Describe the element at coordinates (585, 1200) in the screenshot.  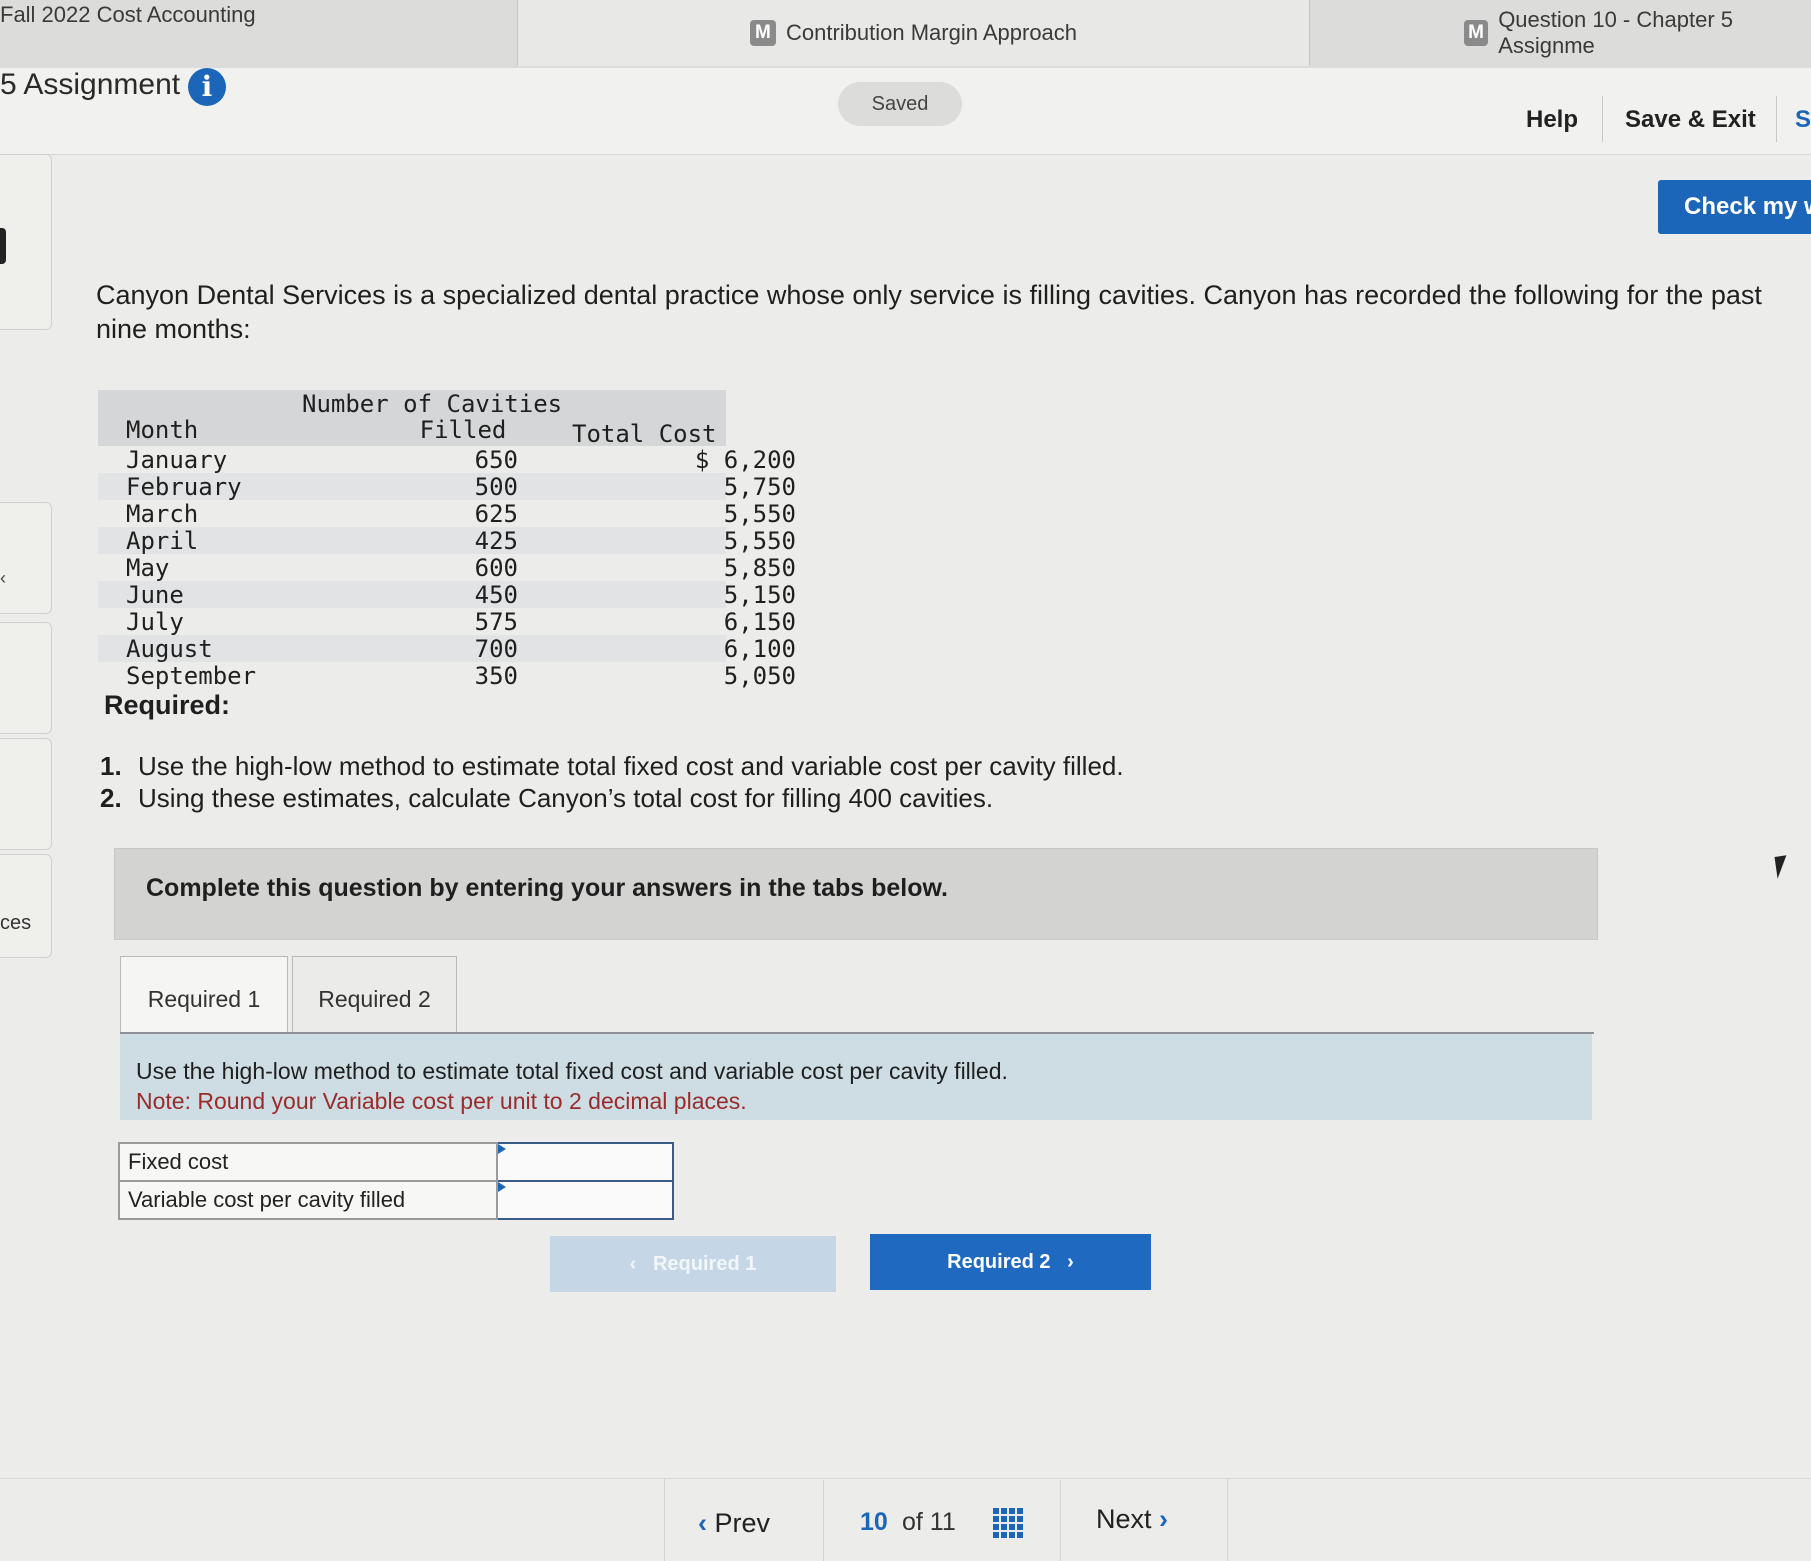
I see `variable-cost-input` at that location.